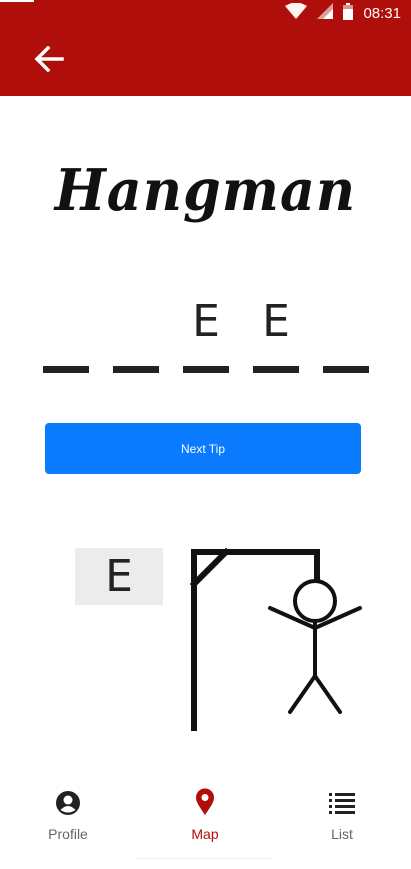  Describe the element at coordinates (342, 834) in the screenshot. I see `nav-label: List` at that location.